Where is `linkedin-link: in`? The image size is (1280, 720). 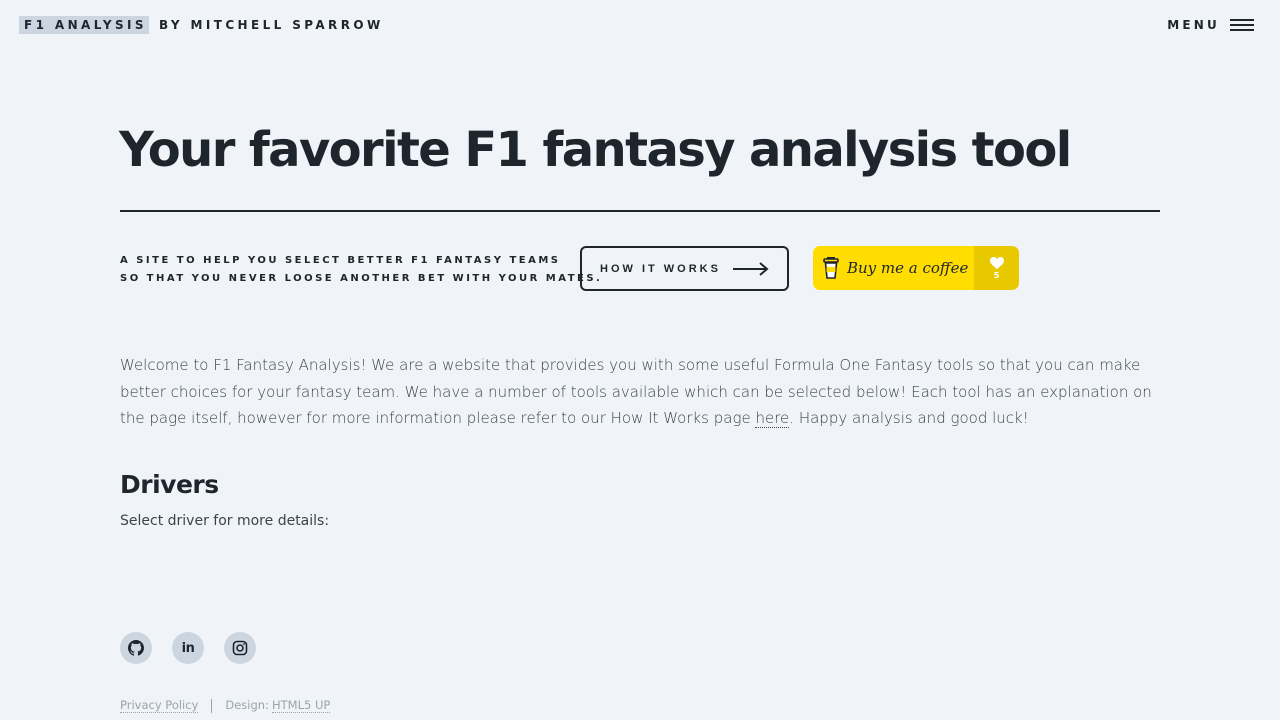
linkedin-link: in is located at coordinates (188, 648).